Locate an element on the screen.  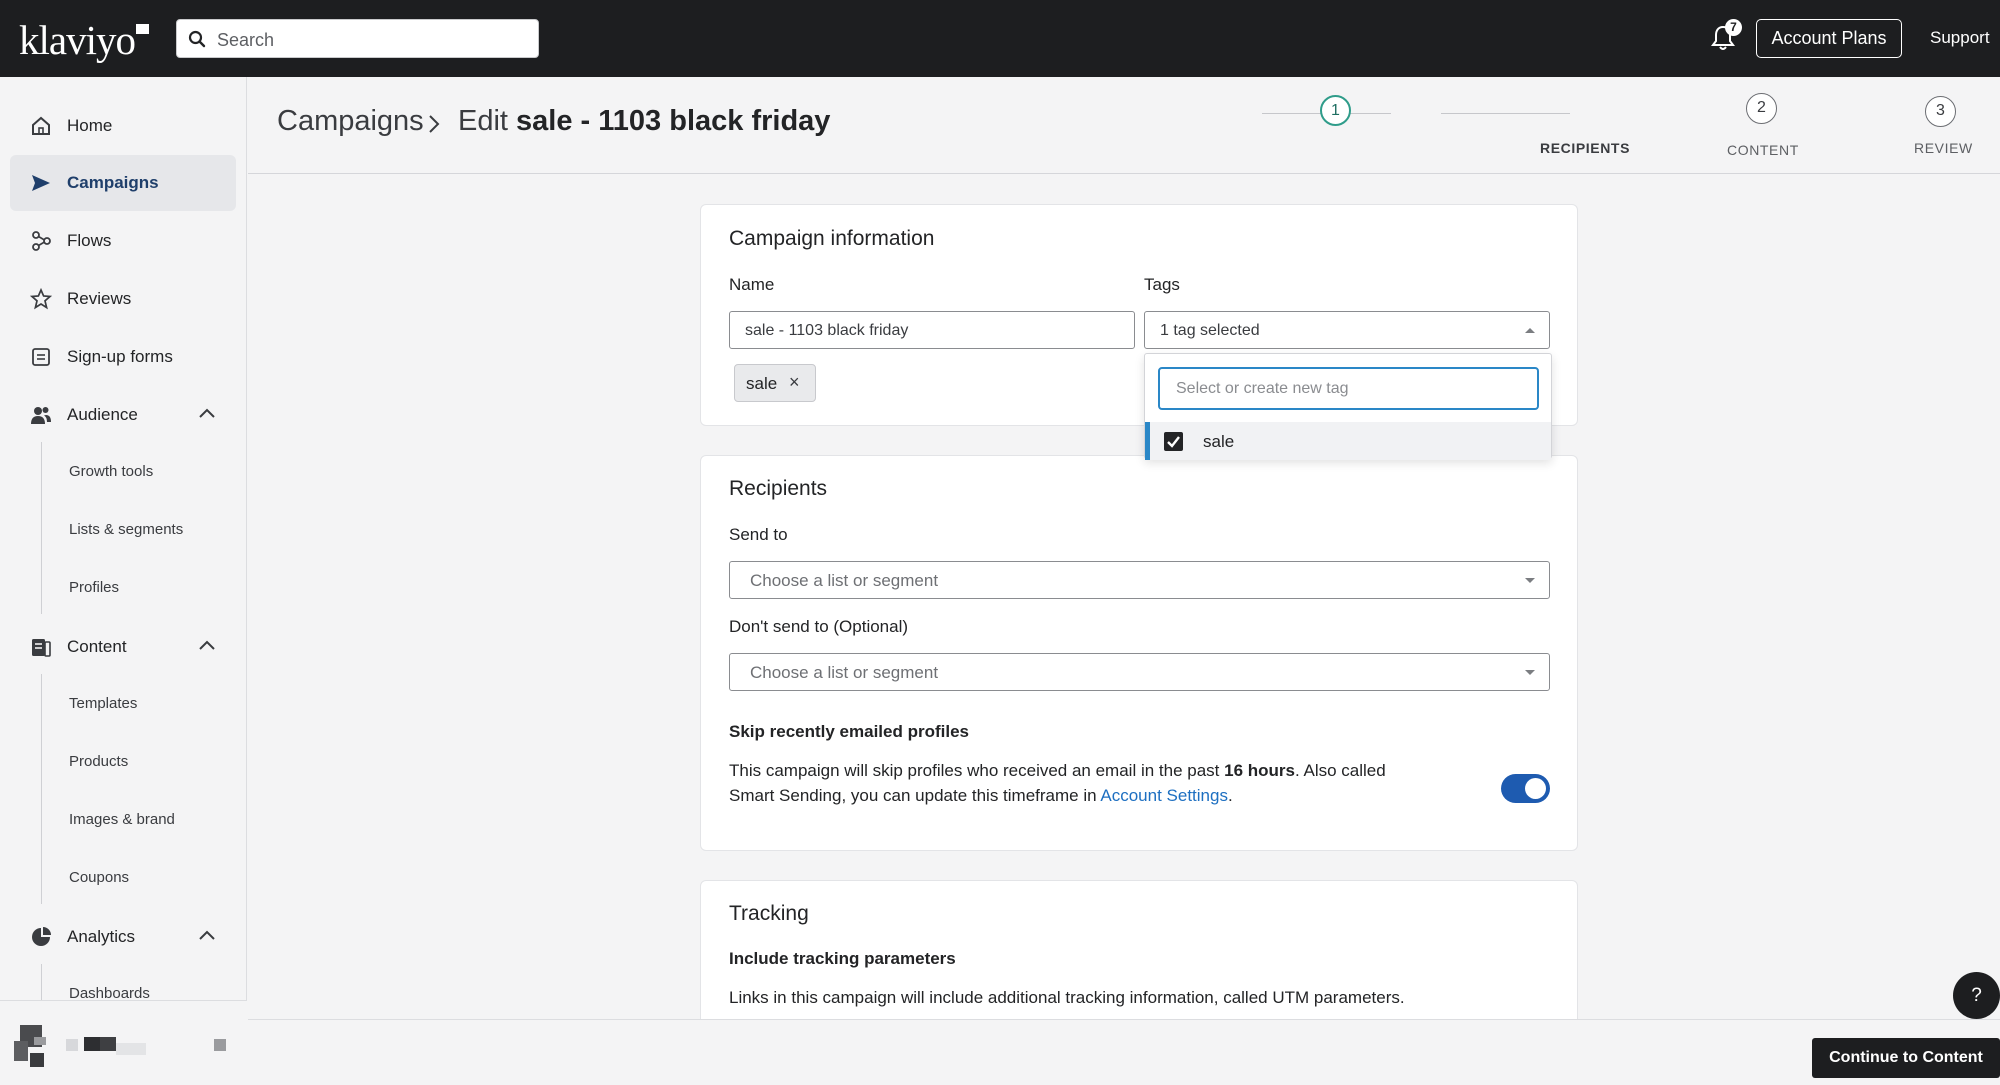
tag-chip-sale: sale × is located at coordinates (775, 383).